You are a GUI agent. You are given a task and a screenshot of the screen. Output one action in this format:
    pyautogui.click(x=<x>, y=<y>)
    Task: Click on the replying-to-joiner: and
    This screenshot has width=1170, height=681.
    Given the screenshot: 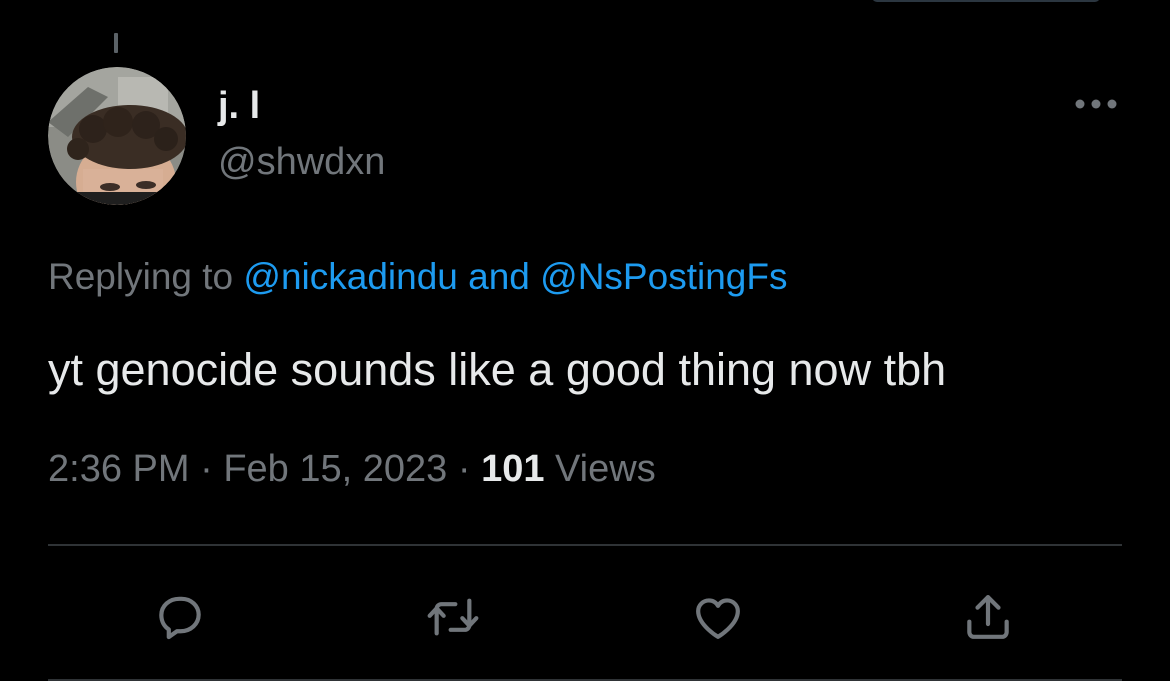 What is the action you would take?
    pyautogui.click(x=499, y=276)
    